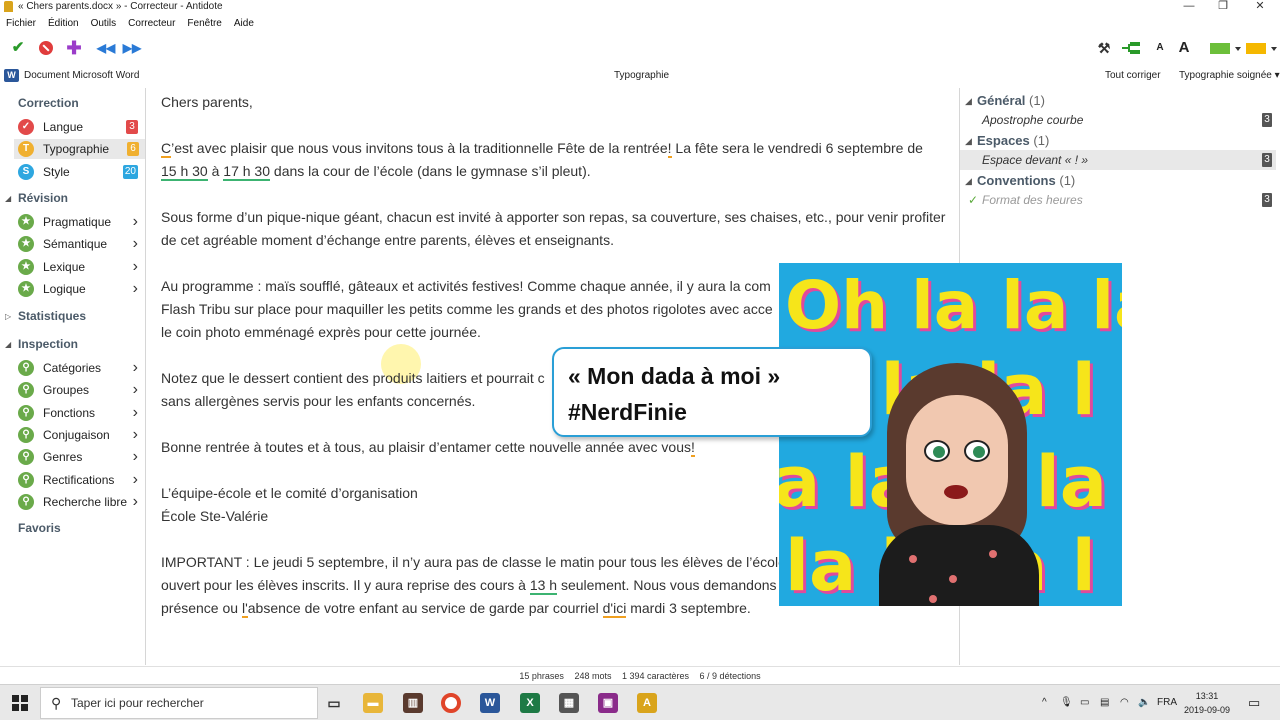 The height and width of the screenshot is (720, 1280). I want to click on battery-icon: ▭, so click(1084, 702).